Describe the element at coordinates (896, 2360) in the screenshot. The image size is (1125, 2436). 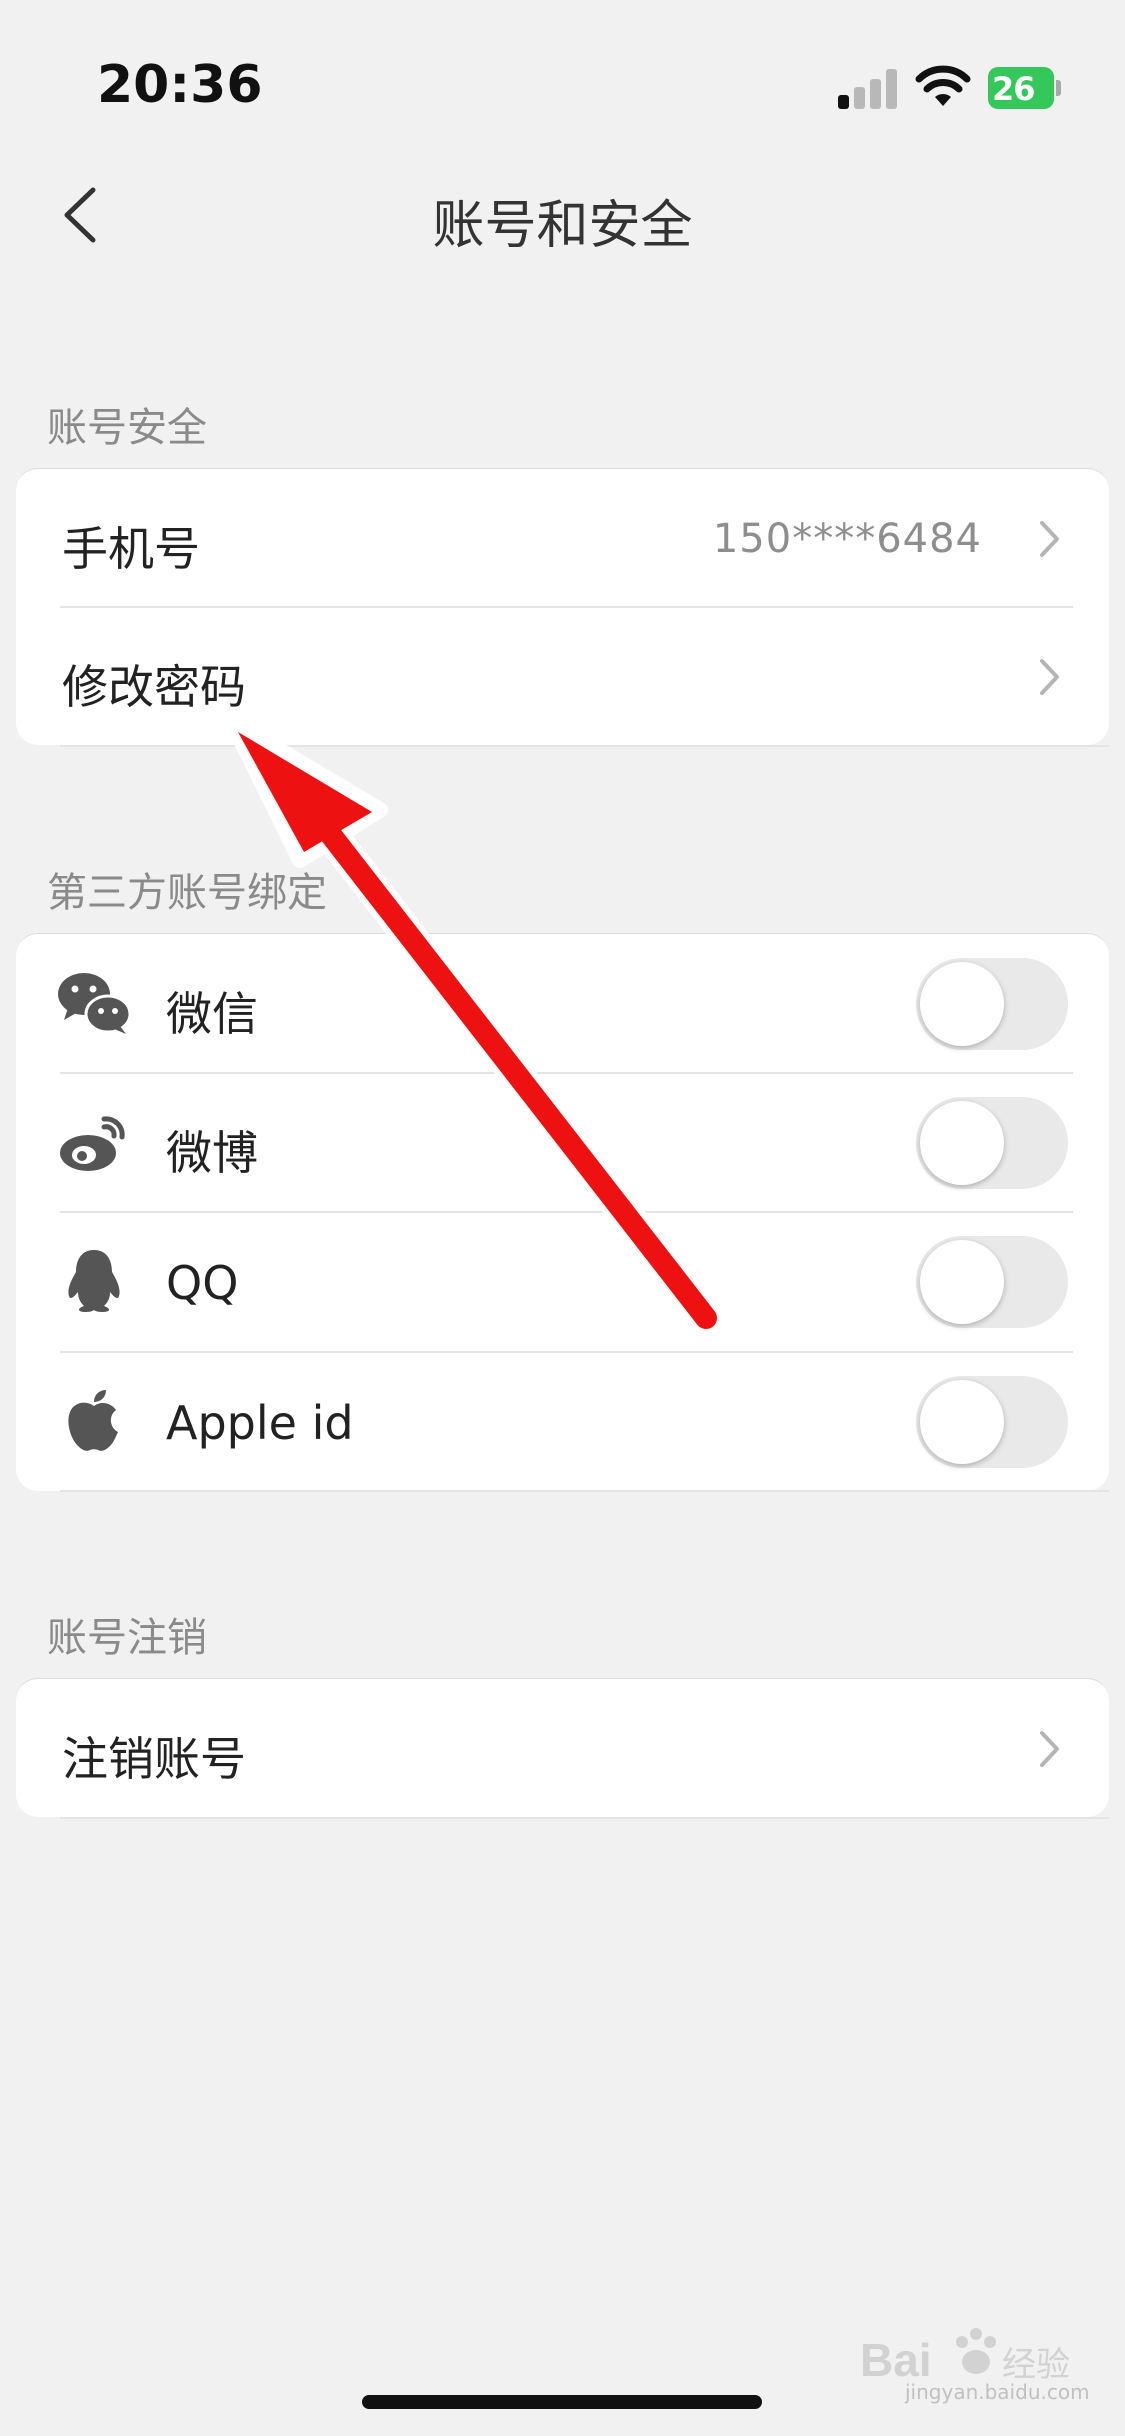
I see `svg-text: Bai` at that location.